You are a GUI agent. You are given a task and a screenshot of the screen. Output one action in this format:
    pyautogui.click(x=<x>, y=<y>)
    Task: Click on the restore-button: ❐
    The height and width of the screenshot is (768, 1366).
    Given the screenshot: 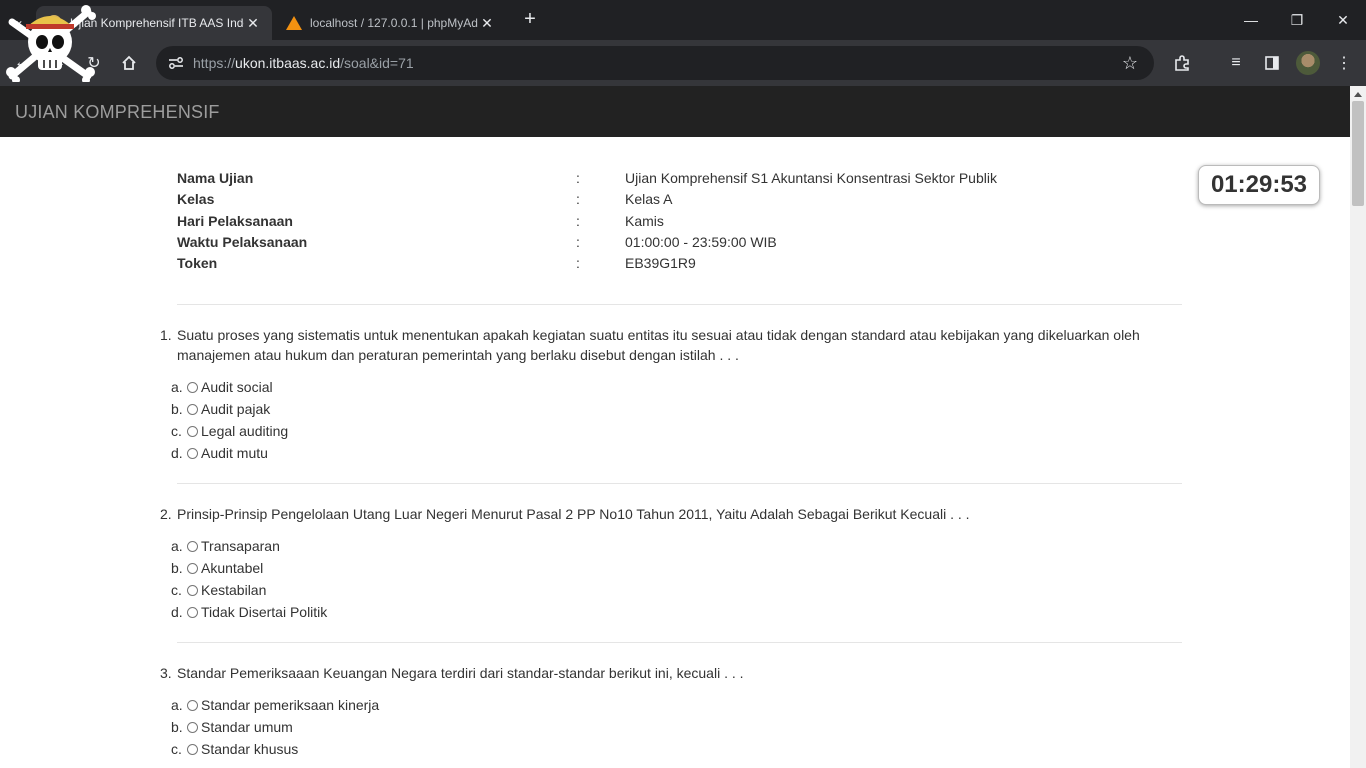 What is the action you would take?
    pyautogui.click(x=1297, y=20)
    